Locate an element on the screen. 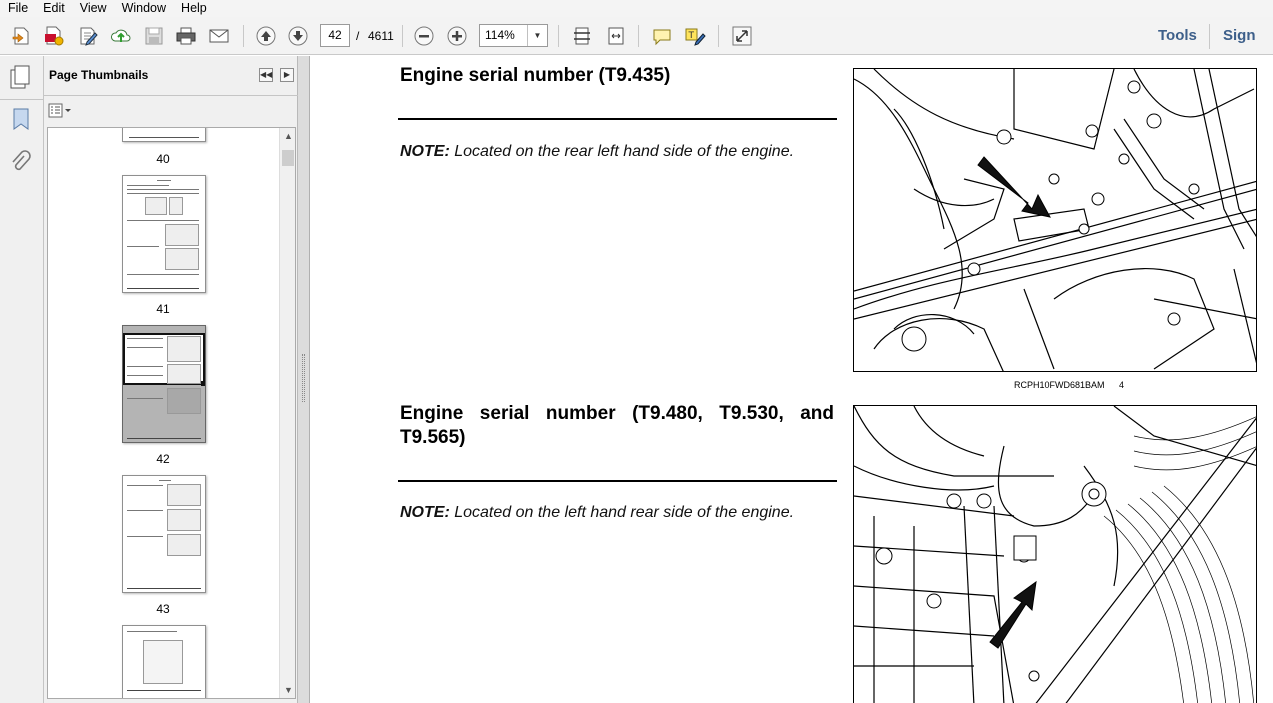 Image resolution: width=1273 pixels, height=703 pixels. scroll-up-icon: ▲ is located at coordinates (287, 136).